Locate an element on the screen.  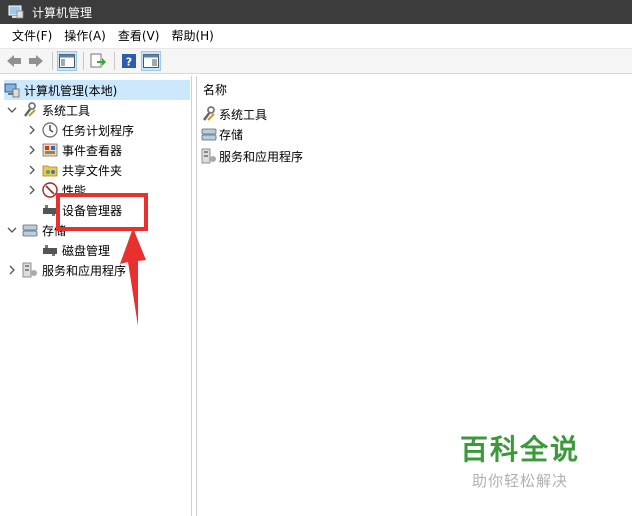
toolbar: ? is located at coordinates (316, 61).